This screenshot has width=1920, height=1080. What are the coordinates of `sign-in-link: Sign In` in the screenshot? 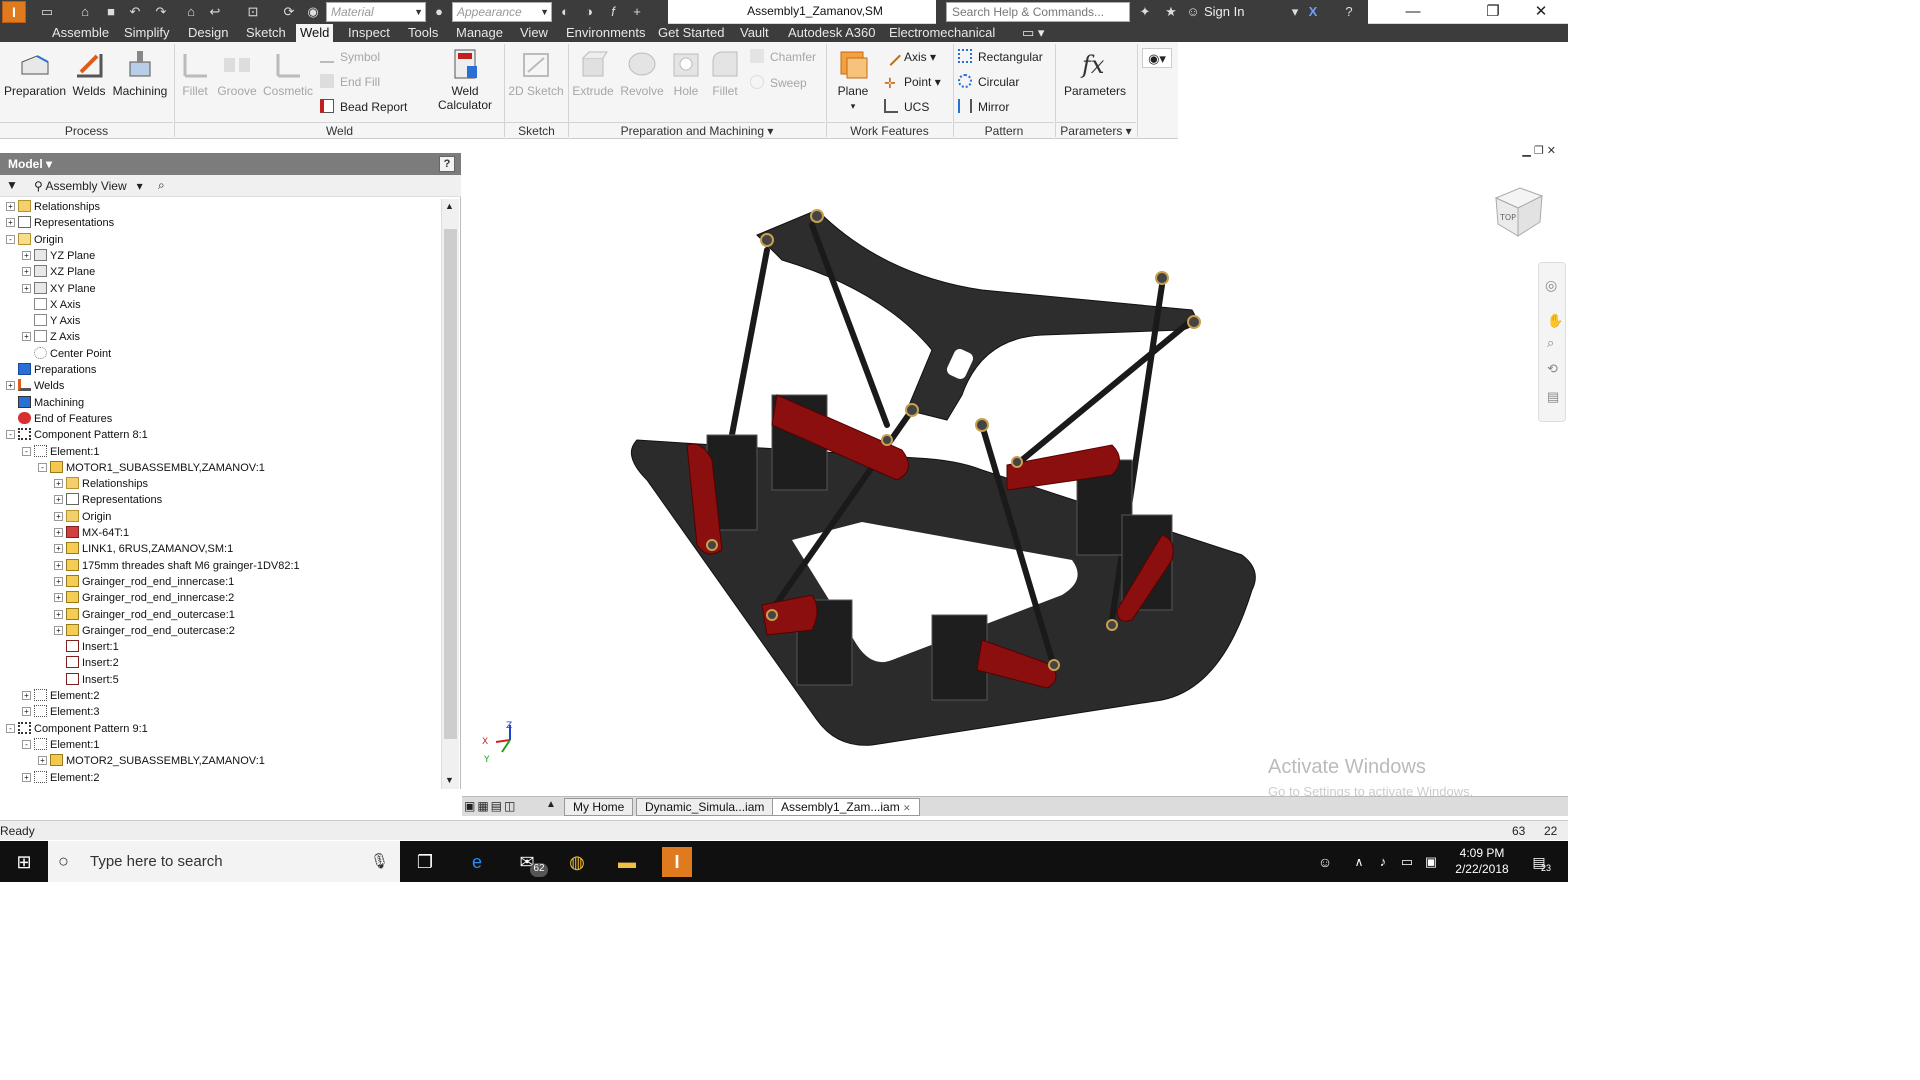 It's located at (1224, 11).